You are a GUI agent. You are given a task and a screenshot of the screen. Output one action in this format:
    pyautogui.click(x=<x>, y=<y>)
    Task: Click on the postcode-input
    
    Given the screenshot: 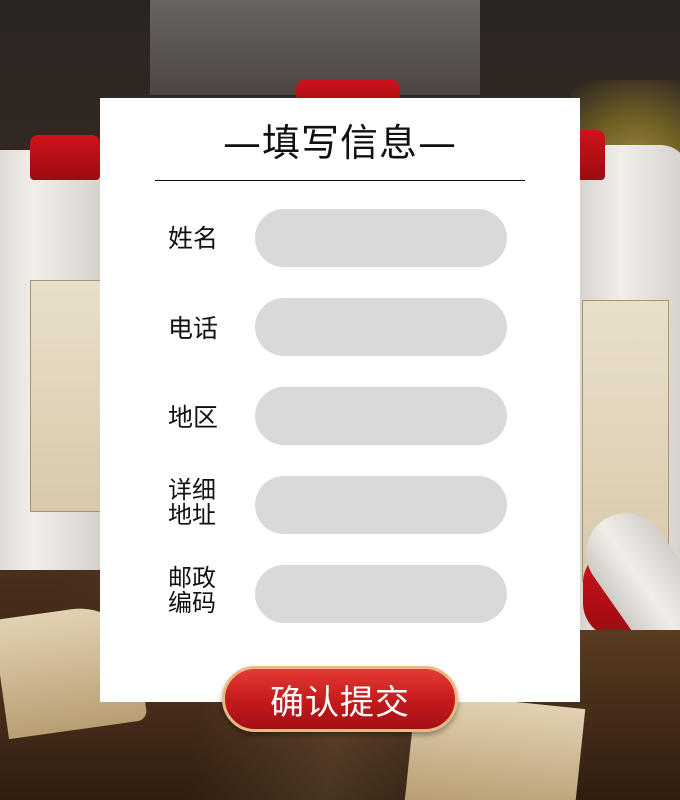 What is the action you would take?
    pyautogui.click(x=381, y=594)
    